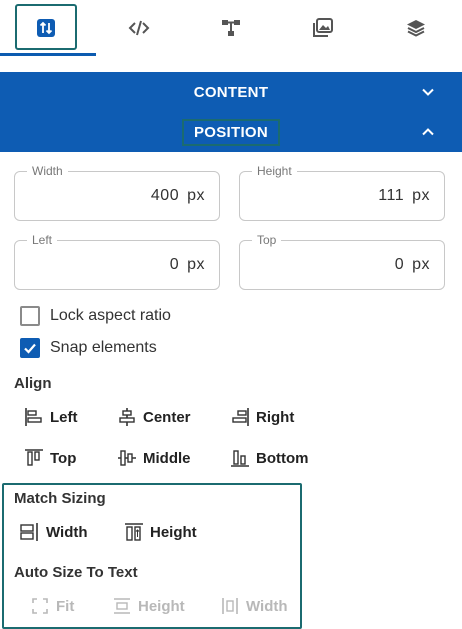 Image resolution: width=462 pixels, height=629 pixels. What do you see at coordinates (196, 195) in the screenshot?
I see `width-unit: px` at bounding box center [196, 195].